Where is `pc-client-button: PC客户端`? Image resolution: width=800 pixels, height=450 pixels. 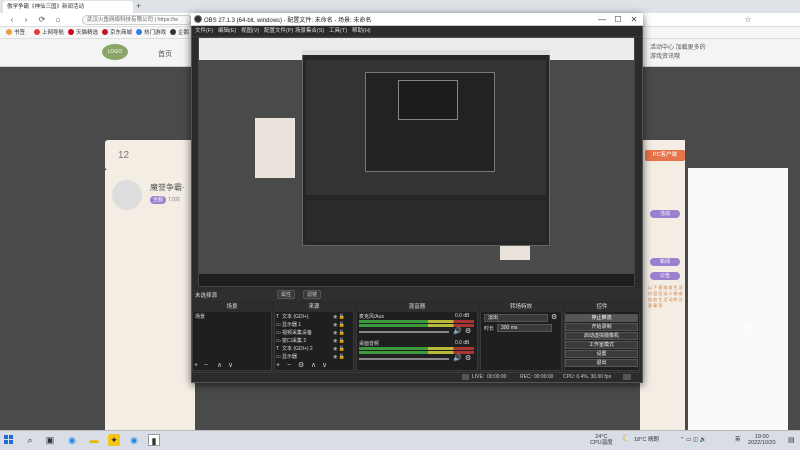 pc-client-button: PC客户端 is located at coordinates (665, 155).